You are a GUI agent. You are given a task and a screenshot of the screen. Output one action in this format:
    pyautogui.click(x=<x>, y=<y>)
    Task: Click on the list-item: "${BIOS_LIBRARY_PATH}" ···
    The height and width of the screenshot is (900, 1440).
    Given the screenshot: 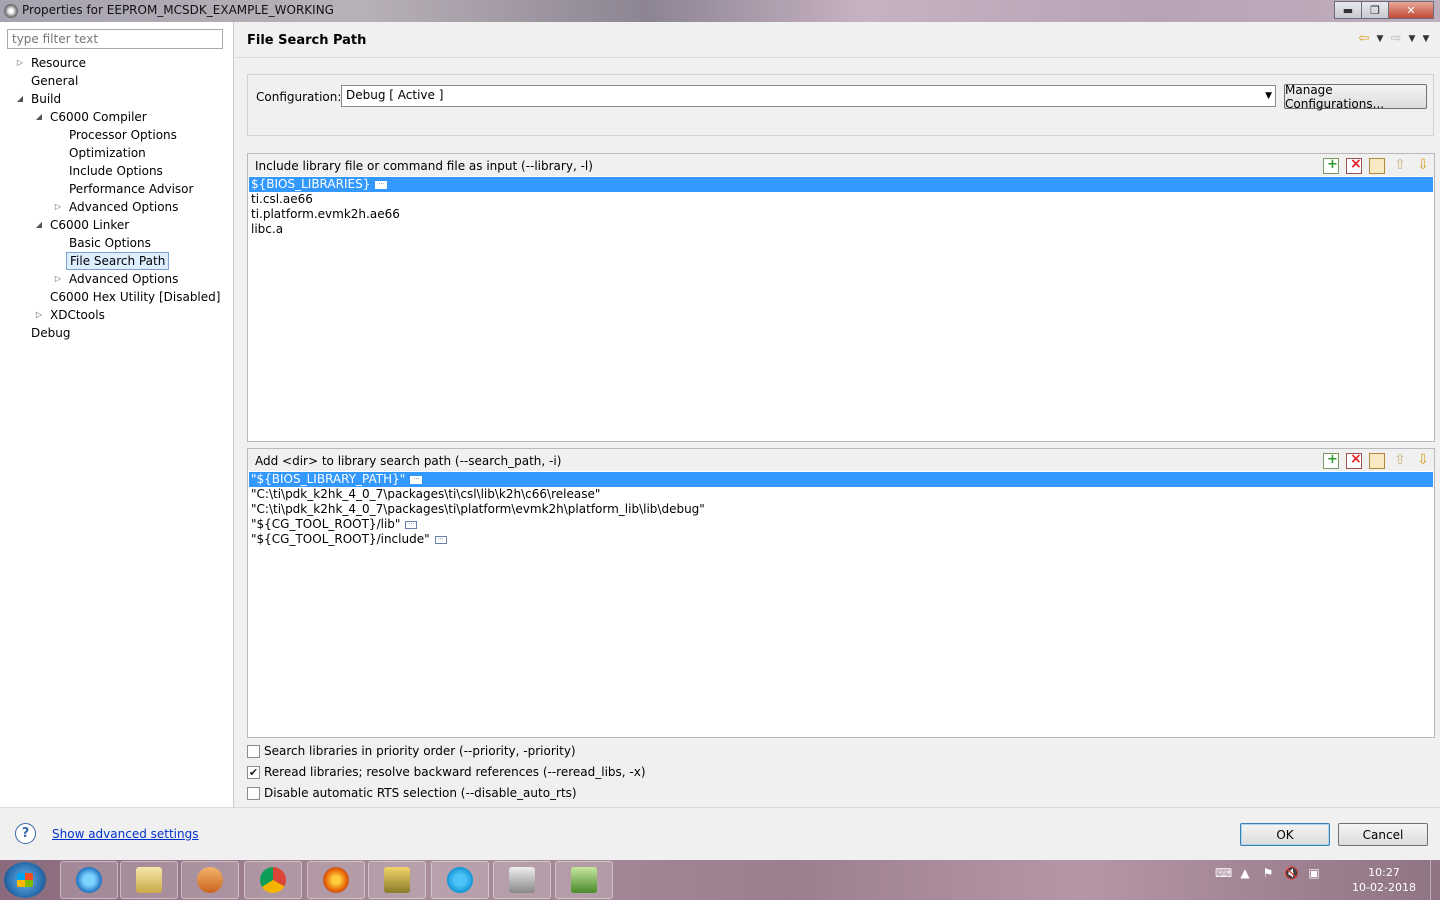 What is the action you would take?
    pyautogui.click(x=841, y=479)
    